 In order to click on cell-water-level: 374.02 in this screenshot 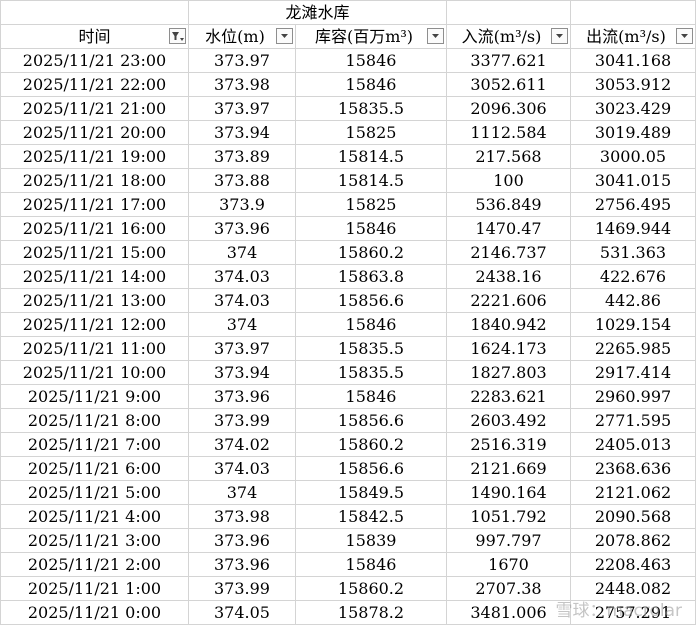, I will do `click(242, 444)`.